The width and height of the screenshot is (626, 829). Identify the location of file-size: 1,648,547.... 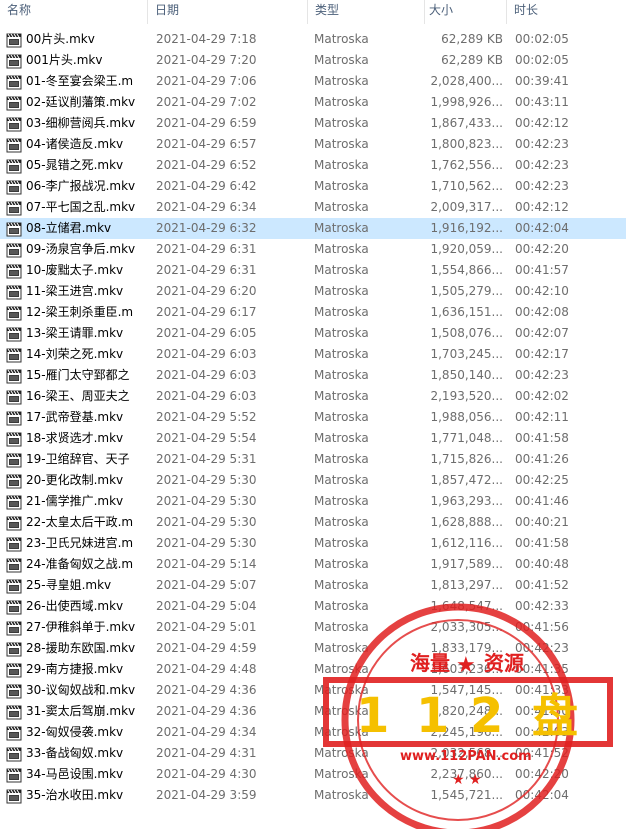
(466, 606).